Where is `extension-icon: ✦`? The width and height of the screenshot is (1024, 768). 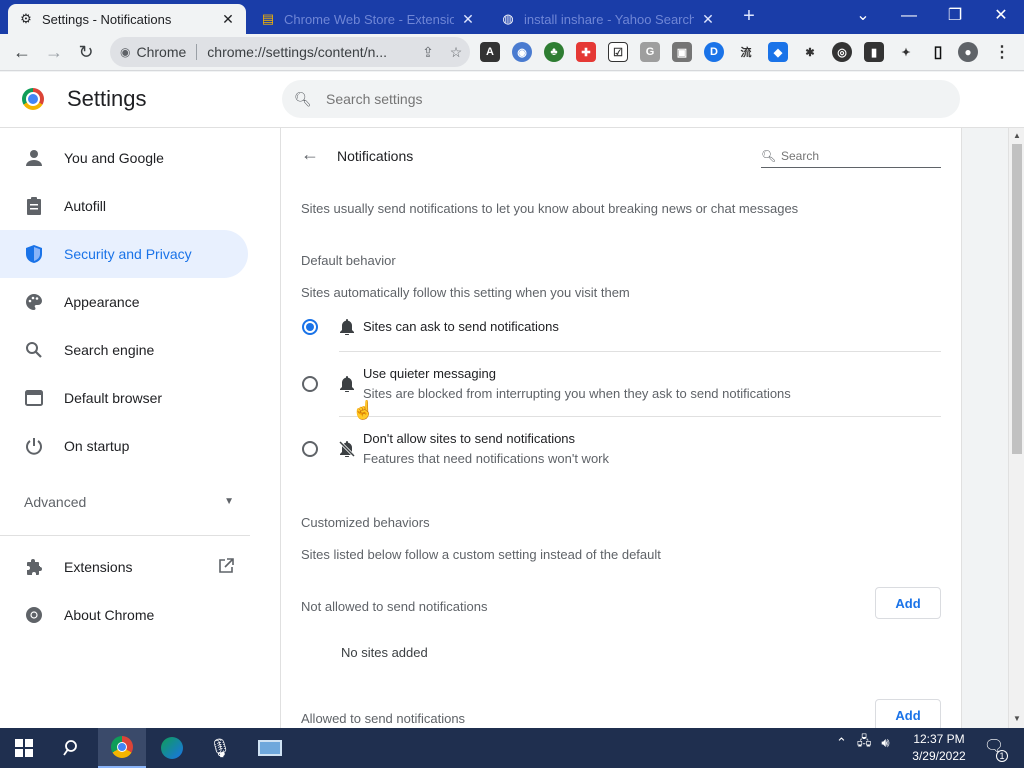 extension-icon: ✦ is located at coordinates (906, 52).